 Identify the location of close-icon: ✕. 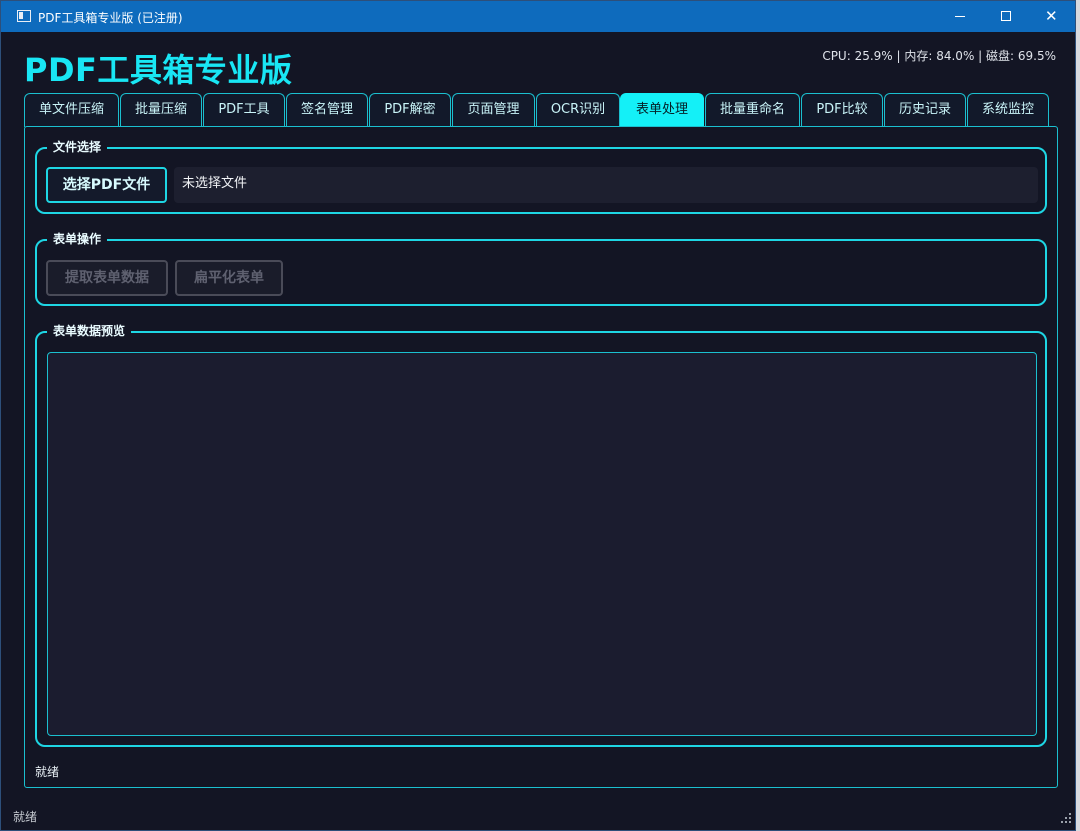
(1051, 16).